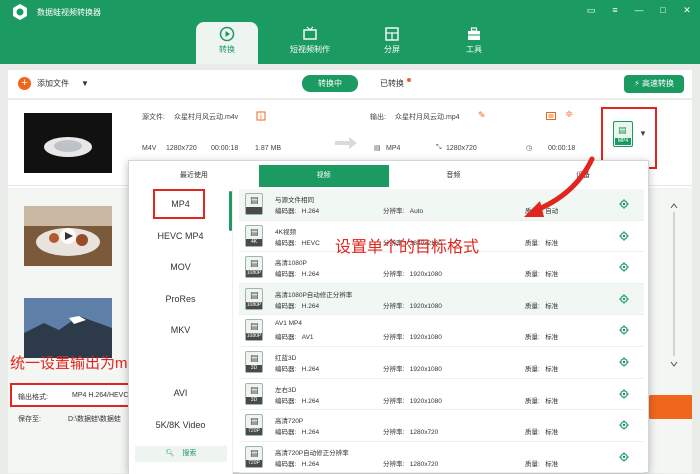  Describe the element at coordinates (377, 148) in the screenshot. I see `video-format-icon: ▤` at that location.